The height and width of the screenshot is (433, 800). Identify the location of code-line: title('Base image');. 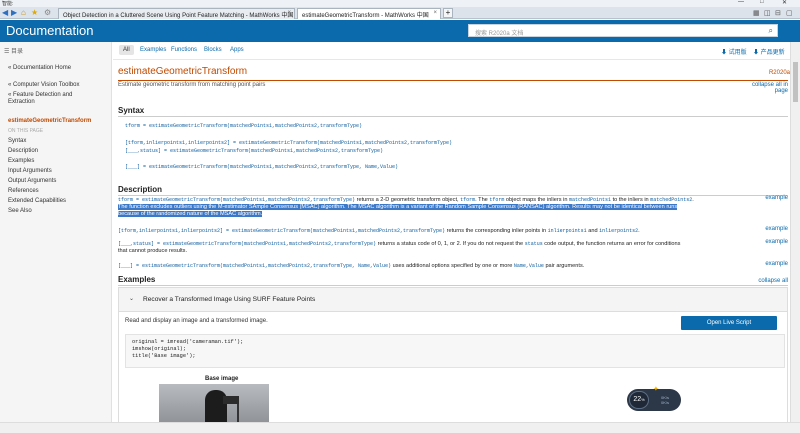
(164, 356).